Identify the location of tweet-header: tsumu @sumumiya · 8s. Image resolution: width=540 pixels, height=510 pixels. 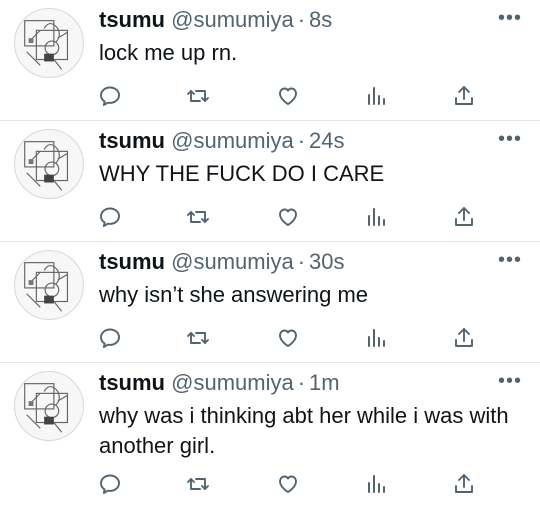
(215, 20).